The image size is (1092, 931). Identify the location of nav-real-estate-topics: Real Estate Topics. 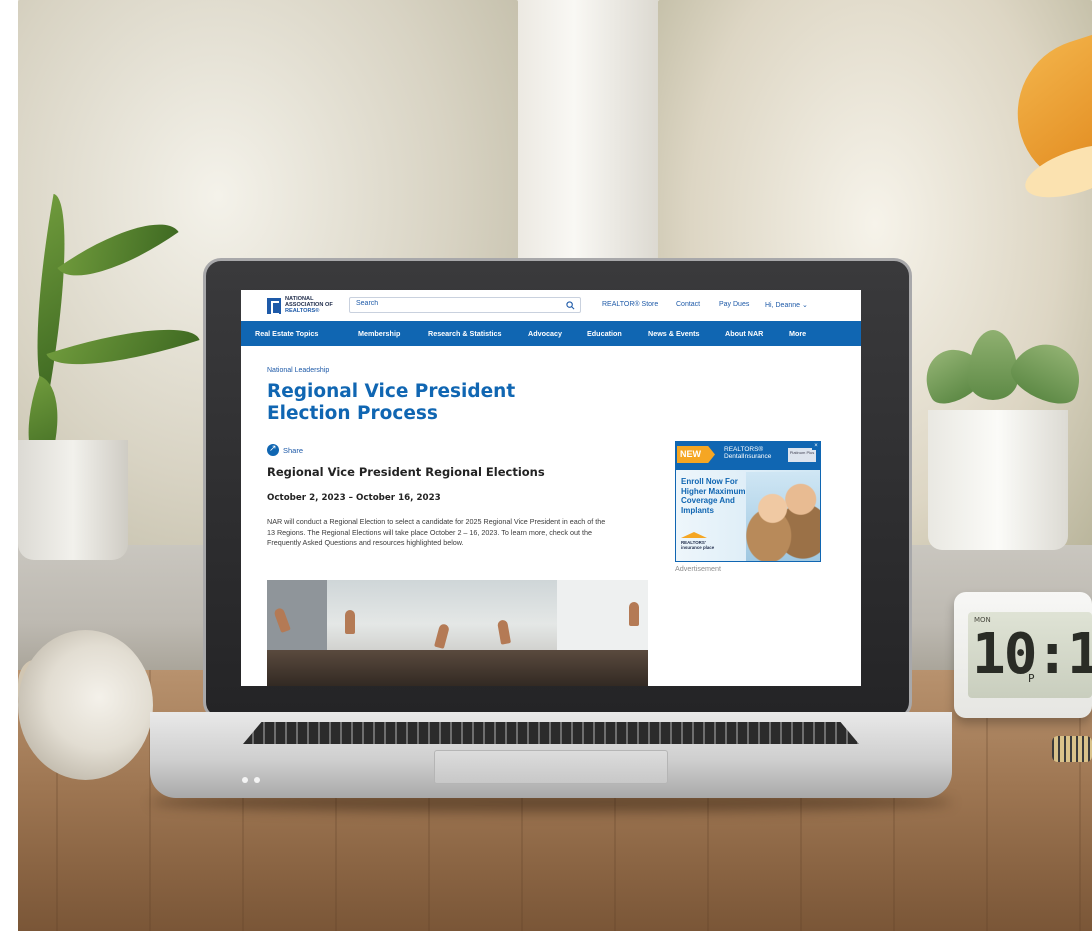
(286, 333).